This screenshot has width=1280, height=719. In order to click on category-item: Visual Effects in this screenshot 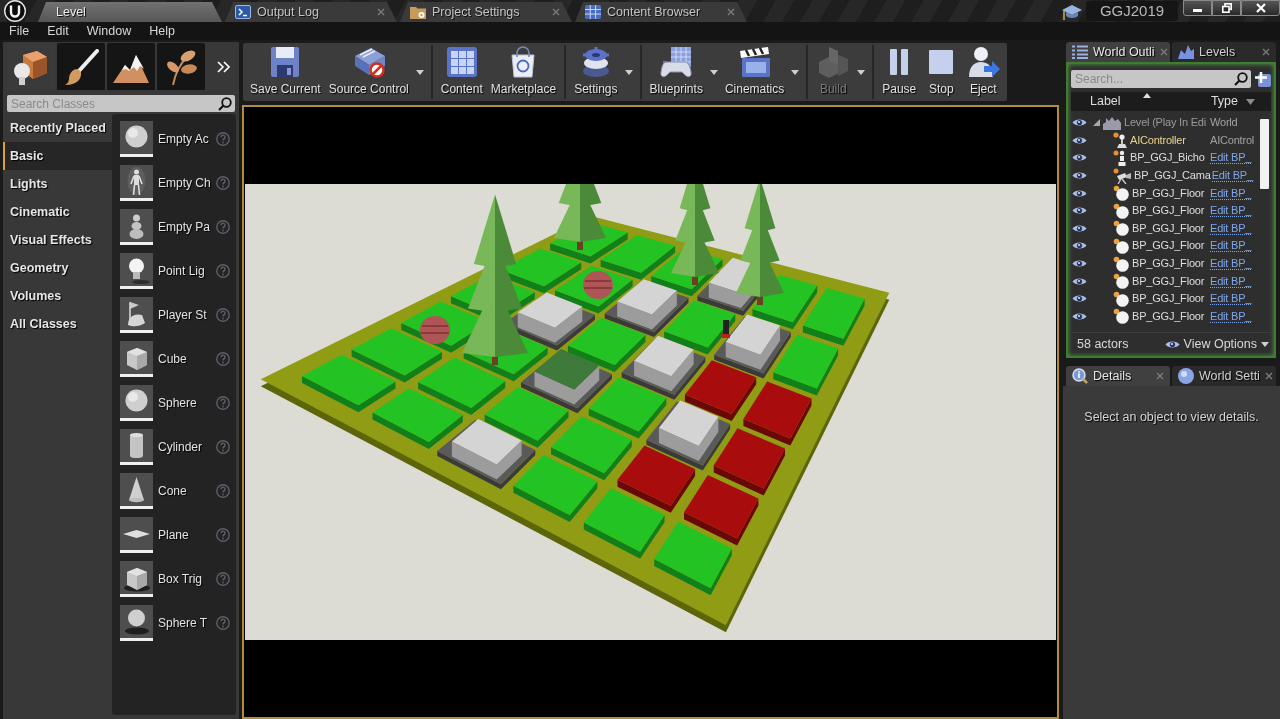, I will do `click(57, 240)`.